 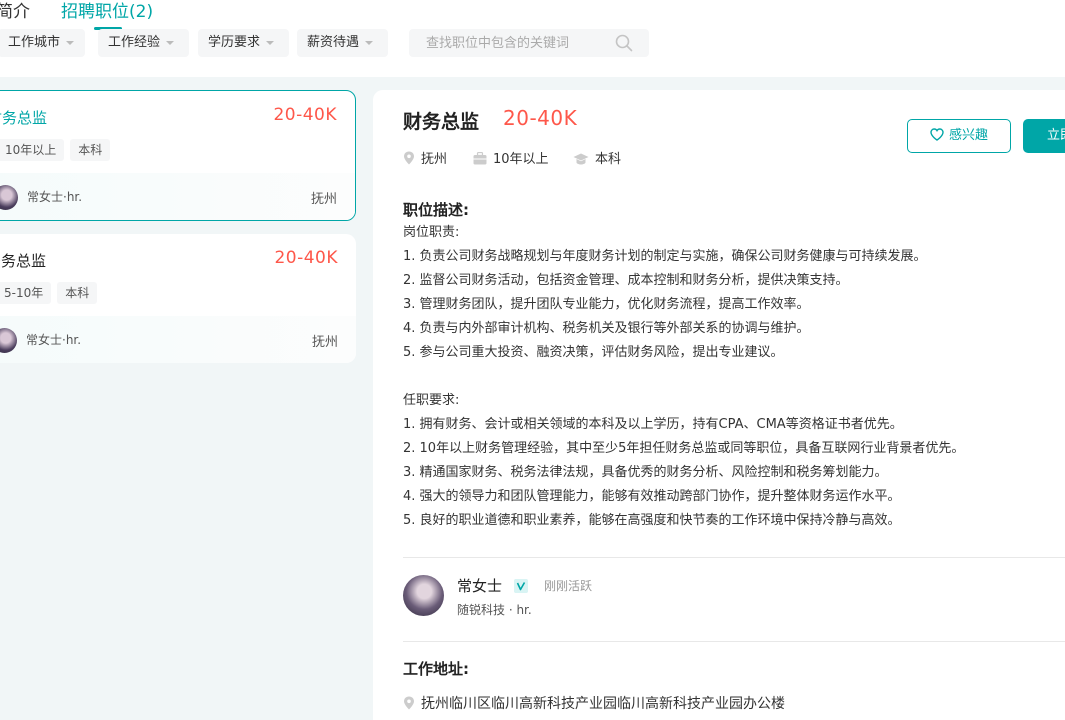 I want to click on job-card: 法务总监 20-40K 5-10年本科 常女士·hr. 抚州, so click(x=178, y=298).